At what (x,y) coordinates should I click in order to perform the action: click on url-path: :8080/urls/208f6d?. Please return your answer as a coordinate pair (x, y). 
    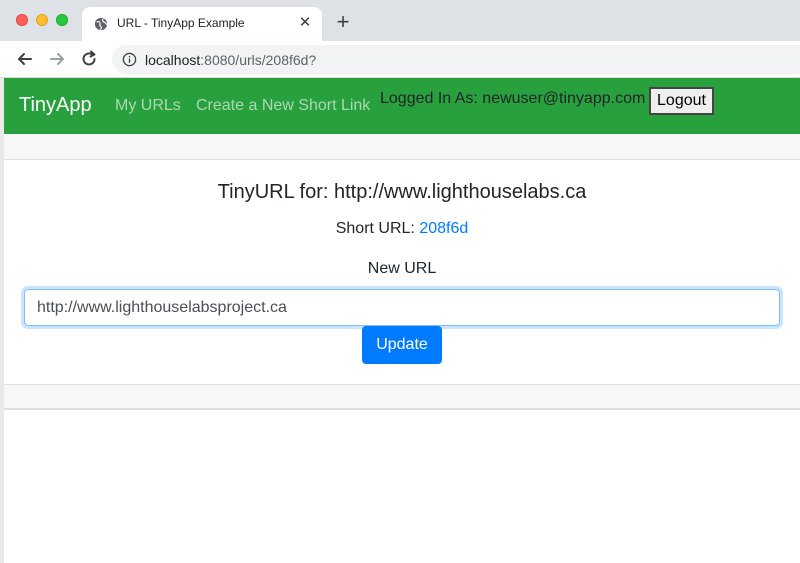
    Looking at the image, I should click on (258, 60).